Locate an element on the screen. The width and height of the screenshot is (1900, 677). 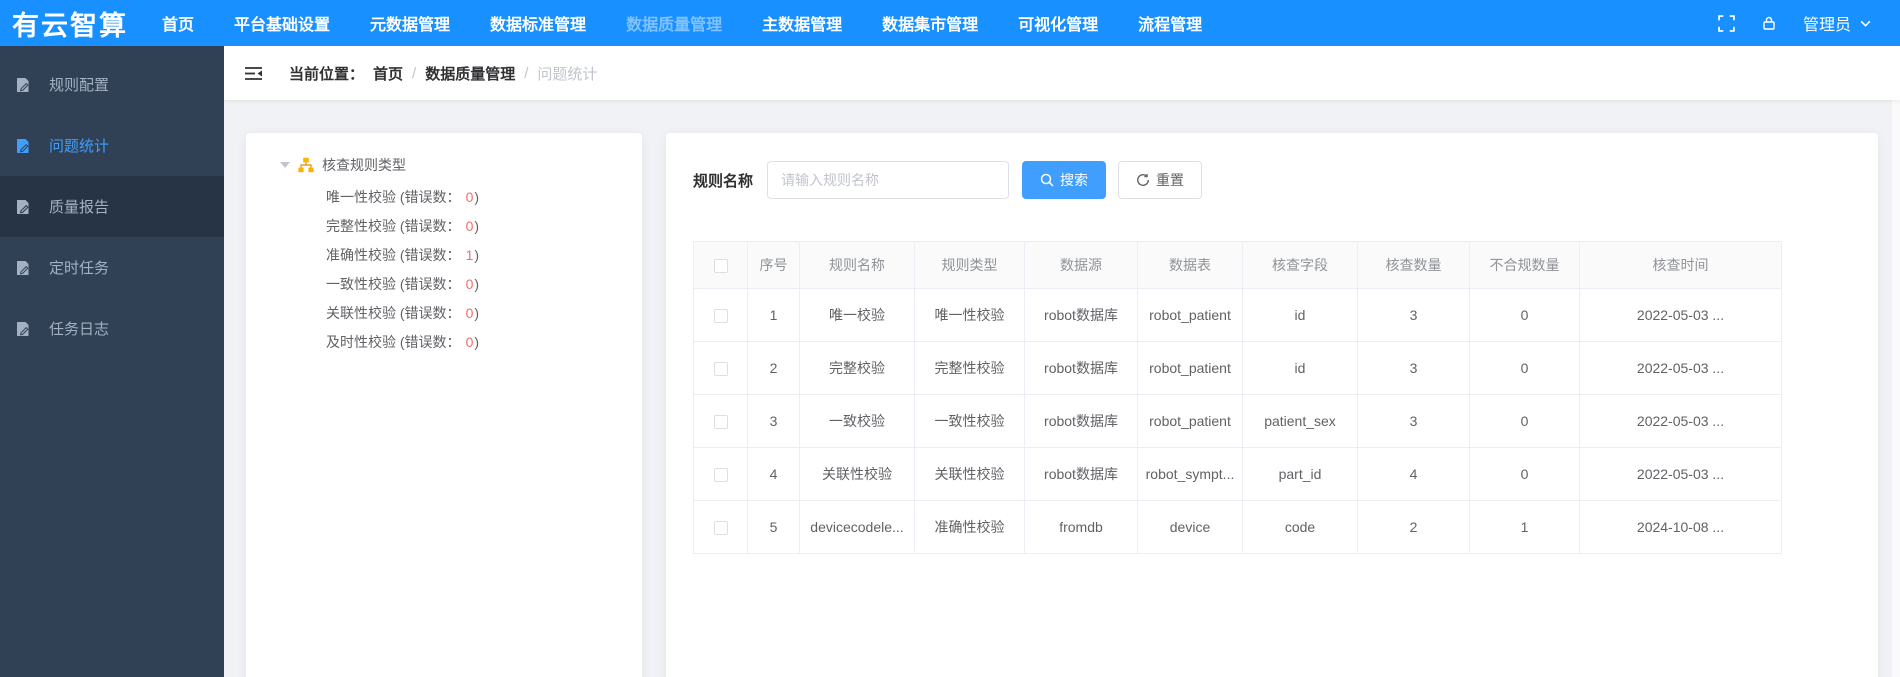
nav-item-data-quality: 数据质量管理 is located at coordinates (674, 23).